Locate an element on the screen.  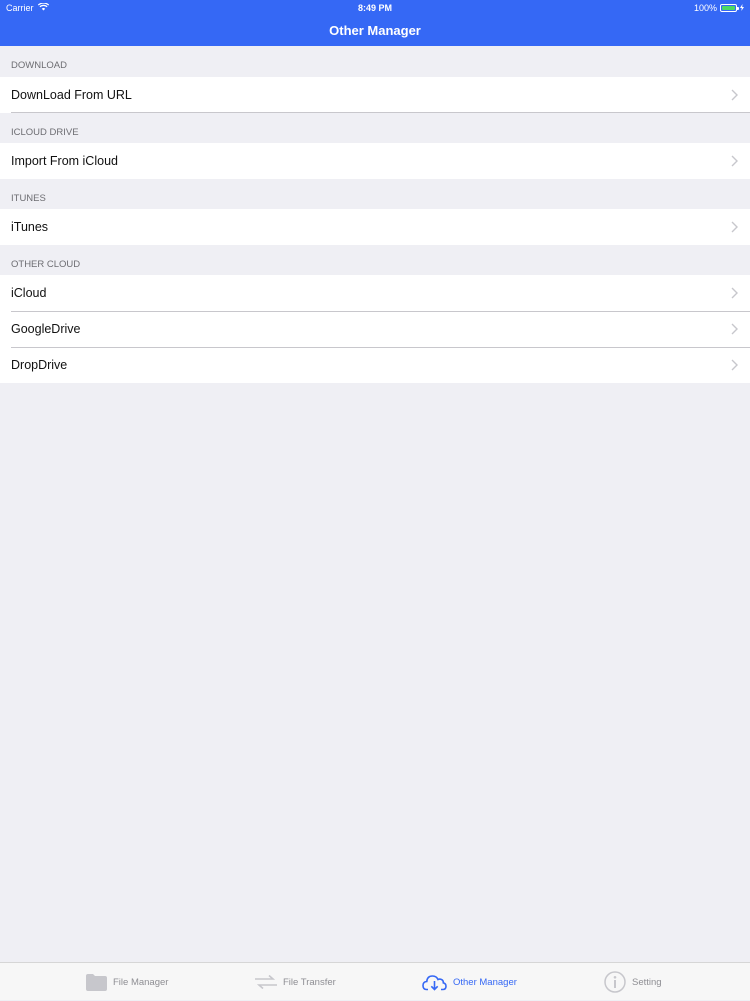
battery-icon is located at coordinates (729, 8).